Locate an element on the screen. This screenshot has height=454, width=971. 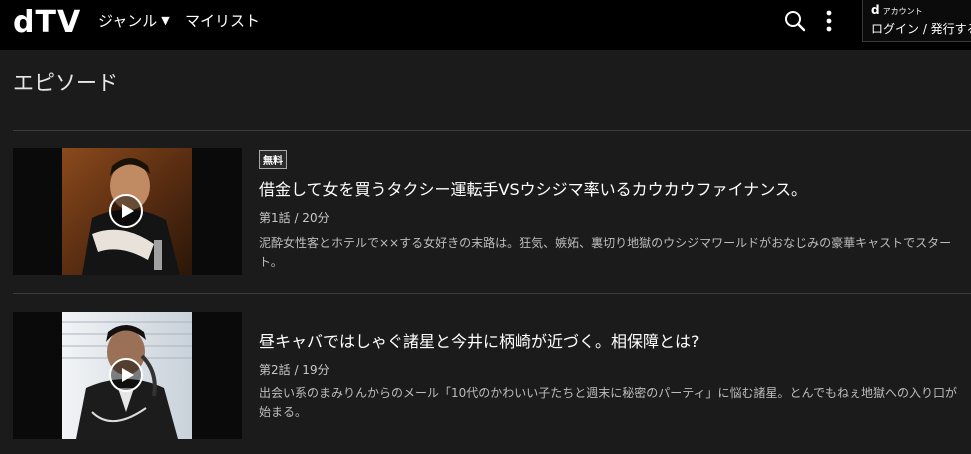
caret-down-icon: ▼ is located at coordinates (165, 20).